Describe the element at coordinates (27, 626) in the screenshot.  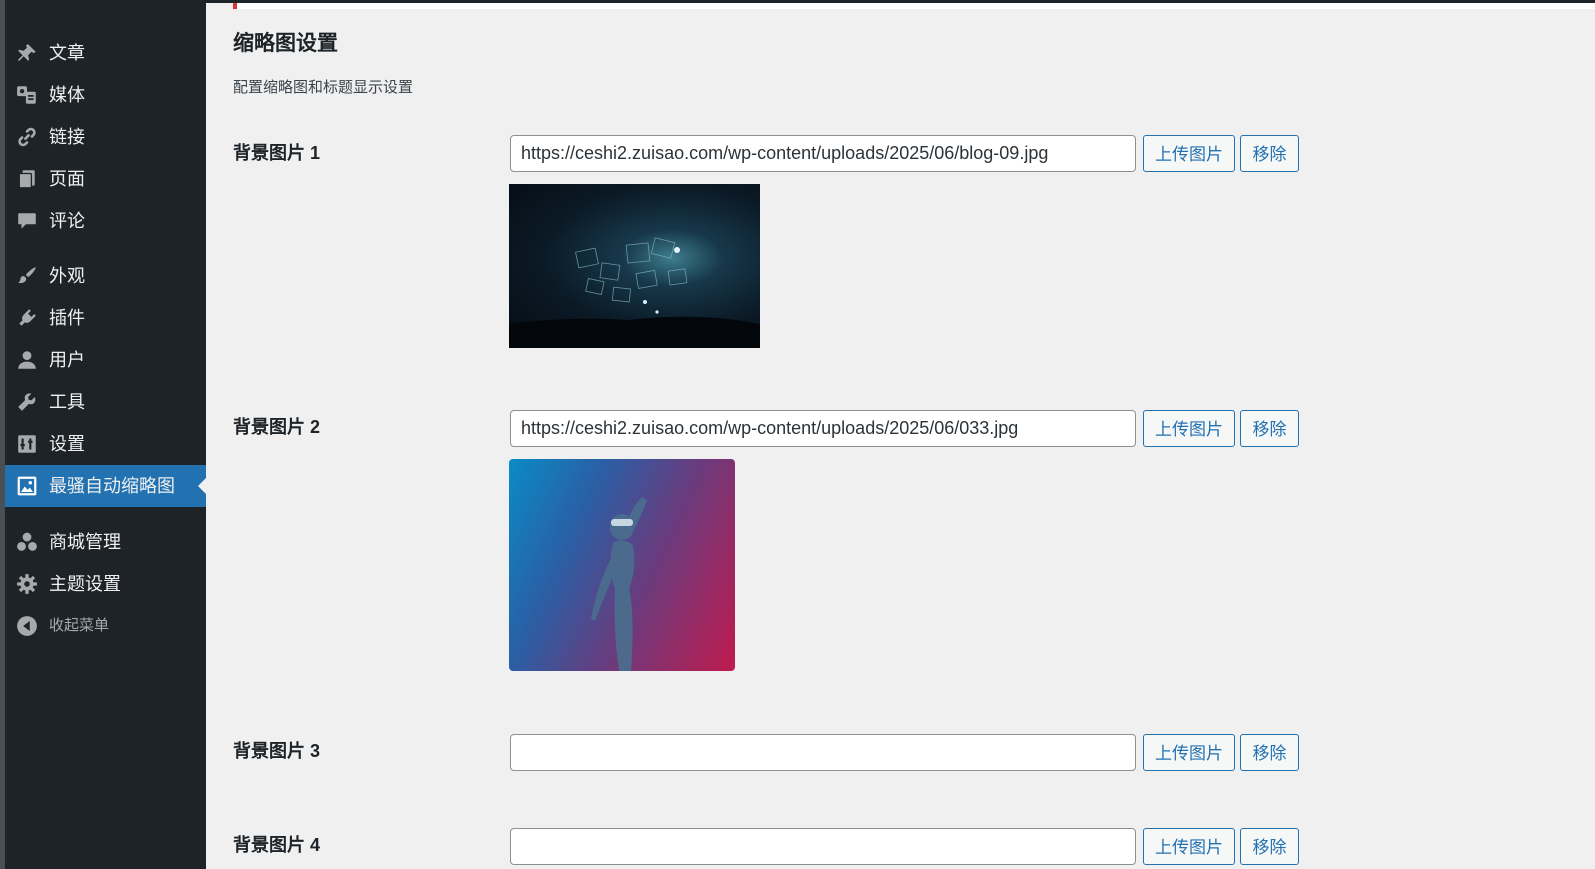
I see `collapse-icon` at that location.